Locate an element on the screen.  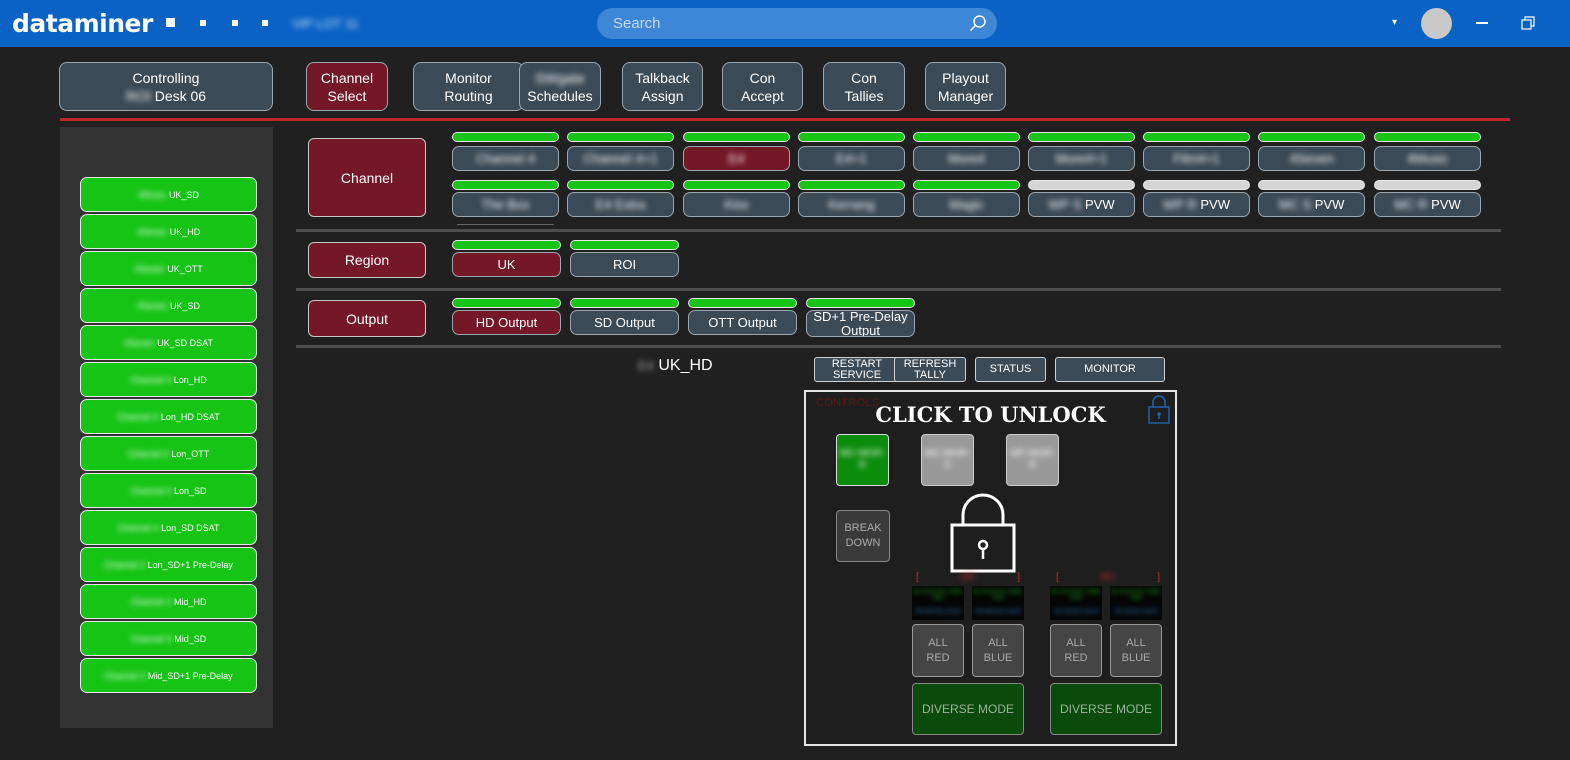
sidebar-item: Channel 4 Mid_SD is located at coordinates (168, 638).